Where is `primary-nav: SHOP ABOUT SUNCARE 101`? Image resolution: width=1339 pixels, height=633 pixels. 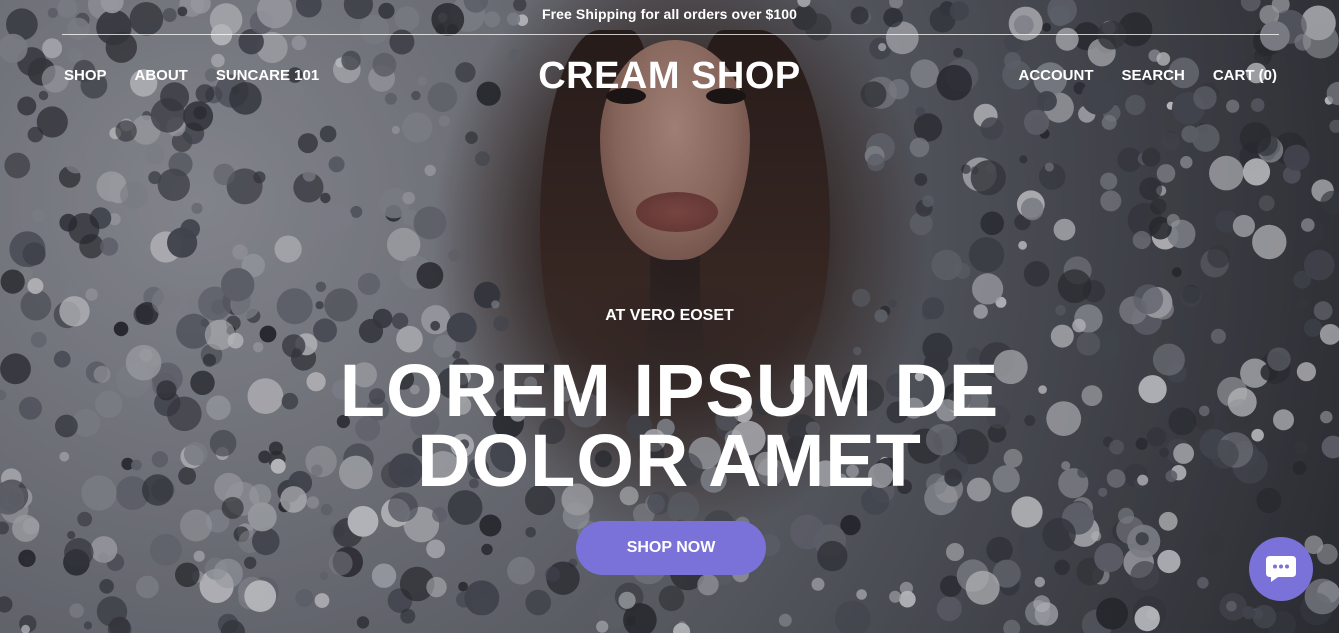 primary-nav: SHOP ABOUT SUNCARE 101 is located at coordinates (191, 75).